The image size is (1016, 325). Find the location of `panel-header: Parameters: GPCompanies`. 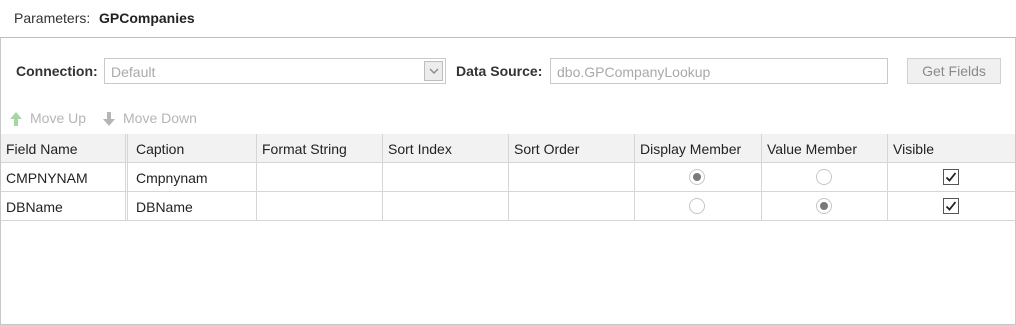

panel-header: Parameters: GPCompanies is located at coordinates (508, 19).